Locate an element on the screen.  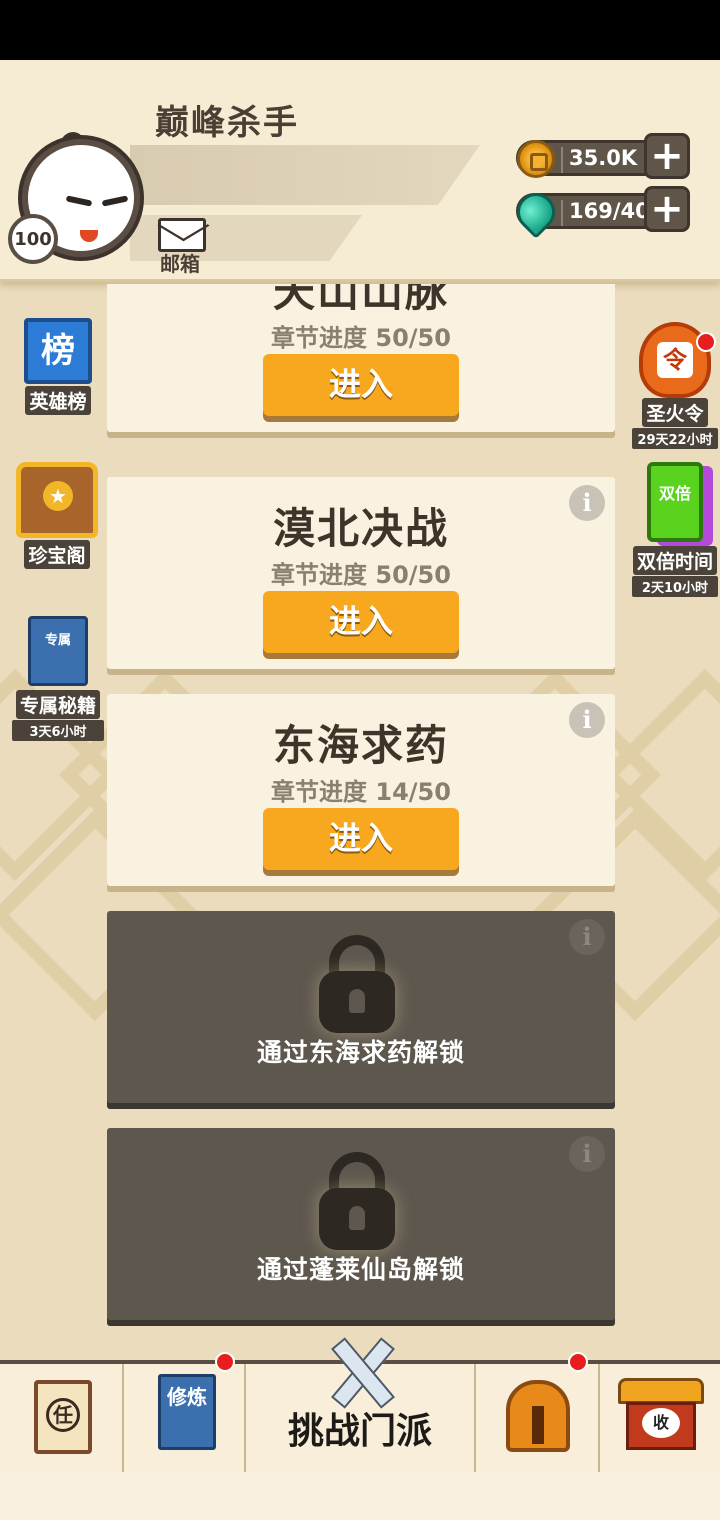
treasure-pavilion-label: 珍宝阁 is located at coordinates (57, 554).